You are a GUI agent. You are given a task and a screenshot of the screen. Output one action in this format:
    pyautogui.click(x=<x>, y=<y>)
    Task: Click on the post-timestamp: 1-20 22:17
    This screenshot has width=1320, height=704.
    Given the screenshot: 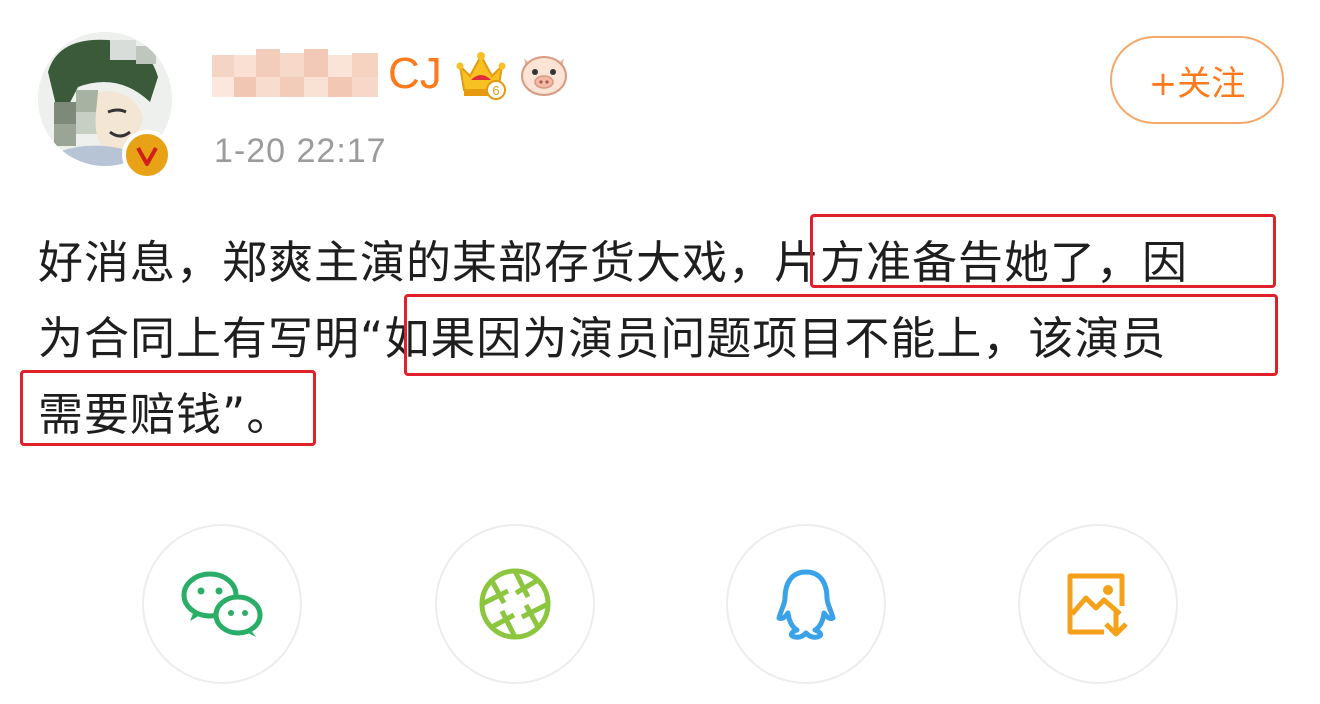 What is the action you would take?
    pyautogui.click(x=300, y=151)
    